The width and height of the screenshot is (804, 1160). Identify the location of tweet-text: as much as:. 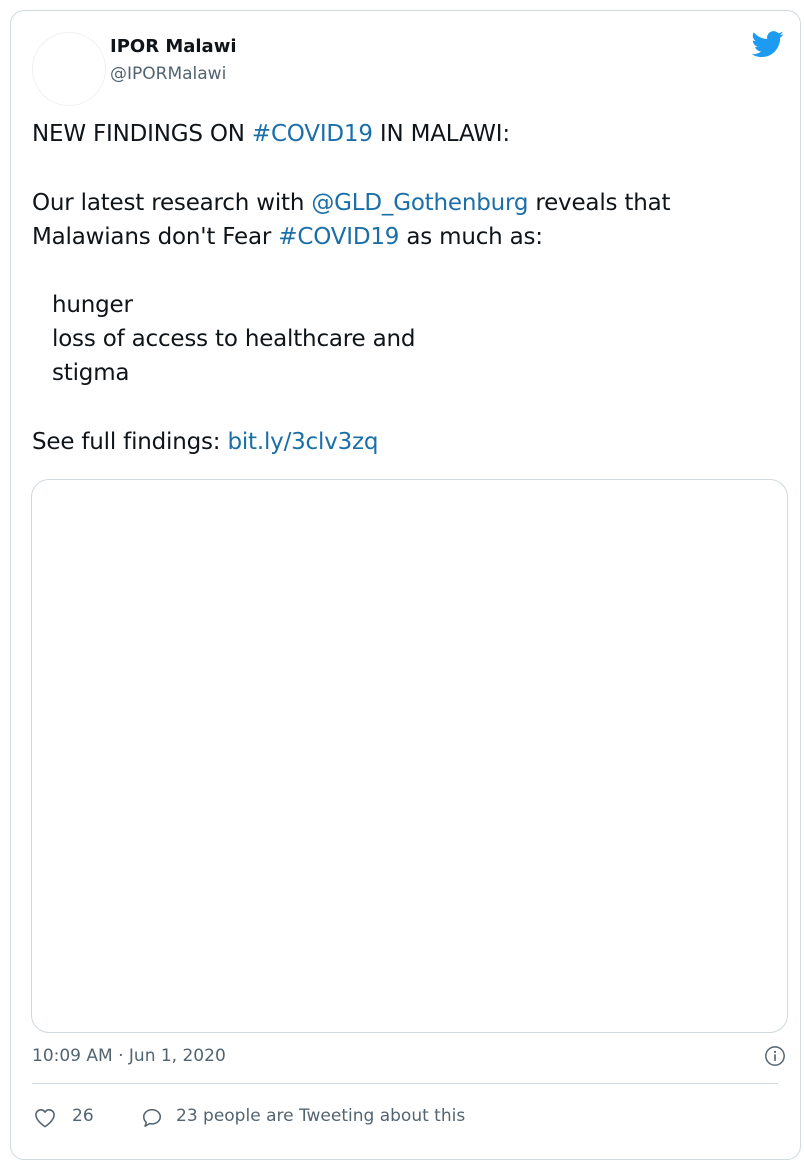
(471, 237).